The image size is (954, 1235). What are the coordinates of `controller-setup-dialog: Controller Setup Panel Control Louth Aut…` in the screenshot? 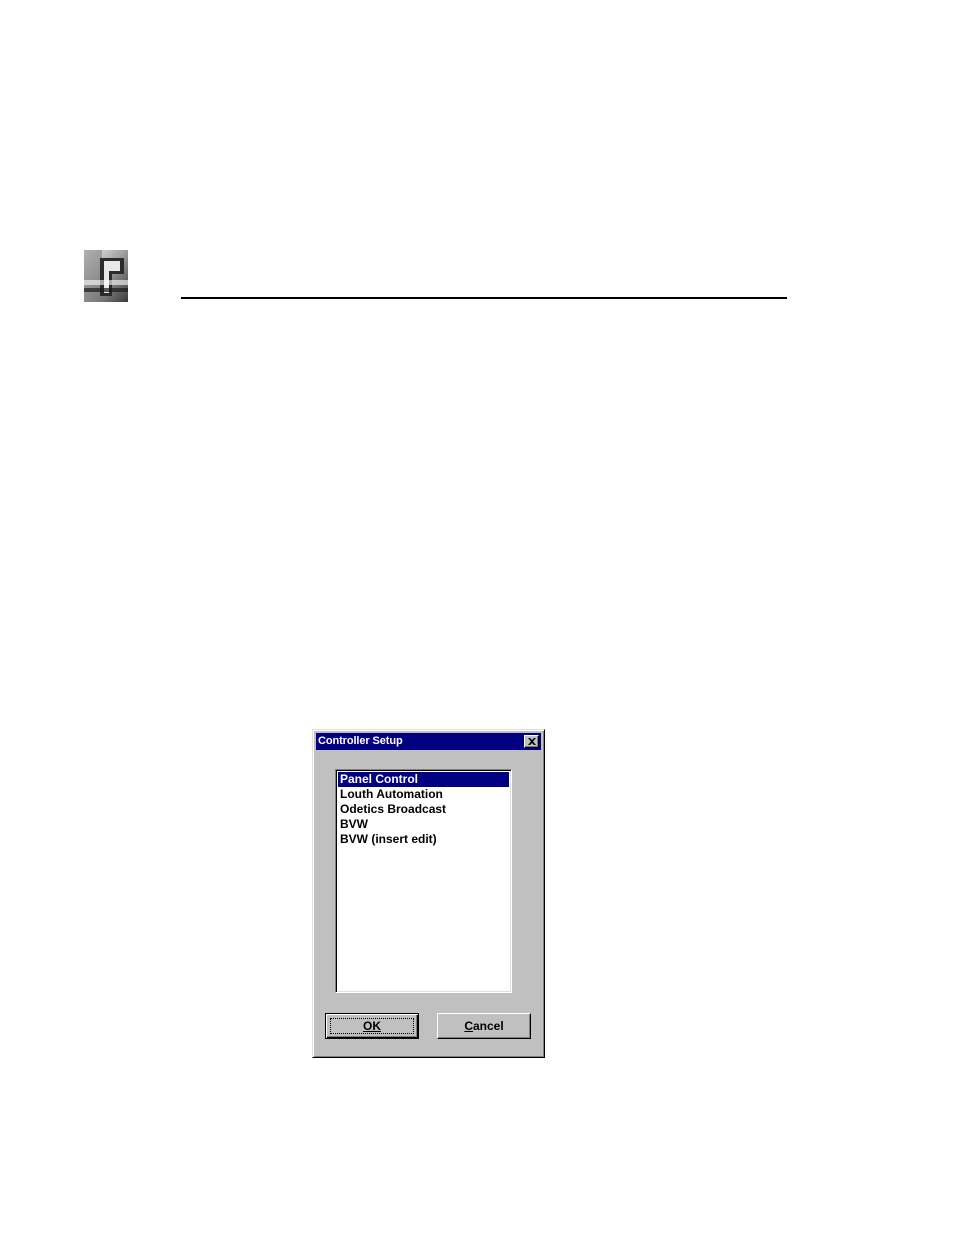 It's located at (428, 893).